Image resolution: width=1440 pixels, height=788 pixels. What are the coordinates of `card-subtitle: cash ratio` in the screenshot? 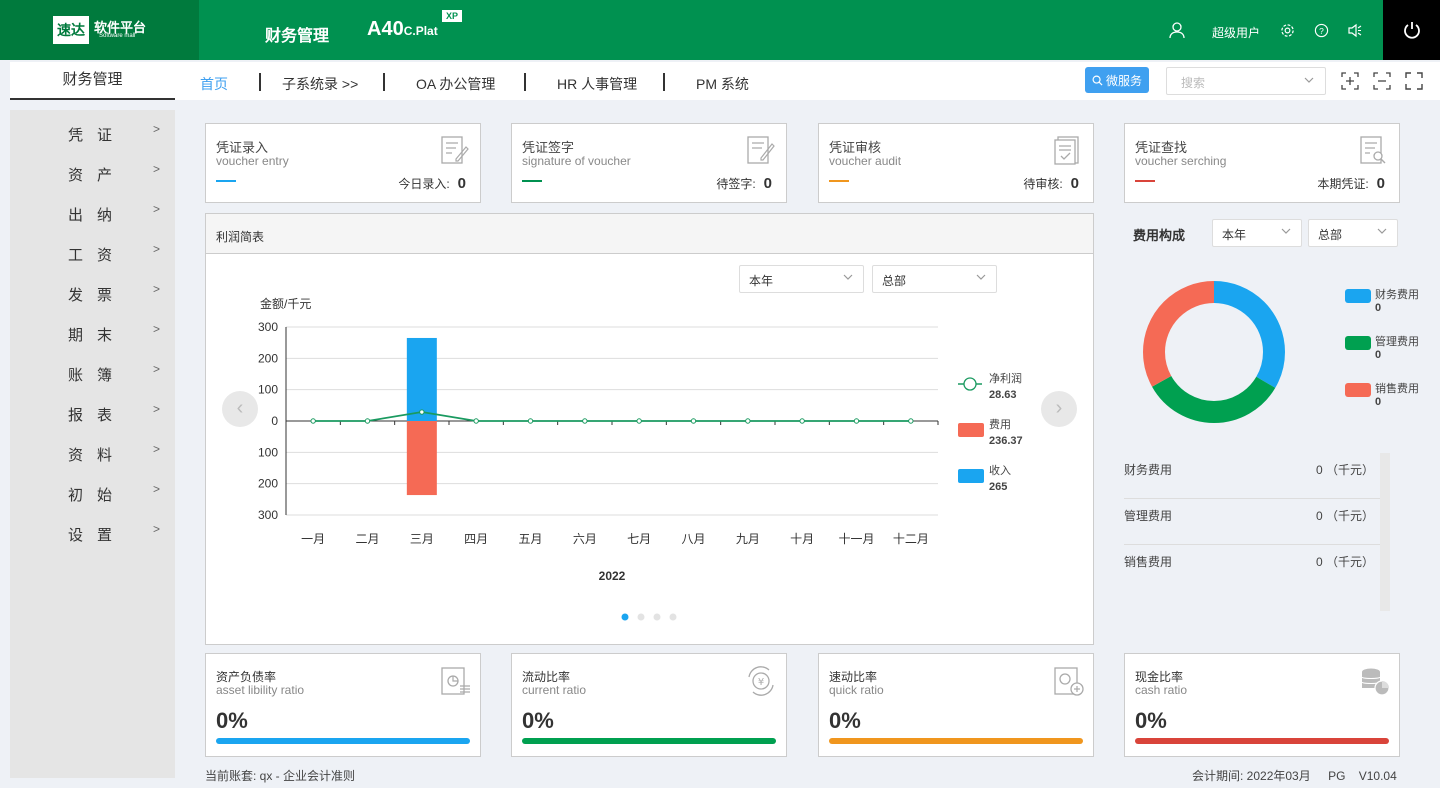 It's located at (1161, 690).